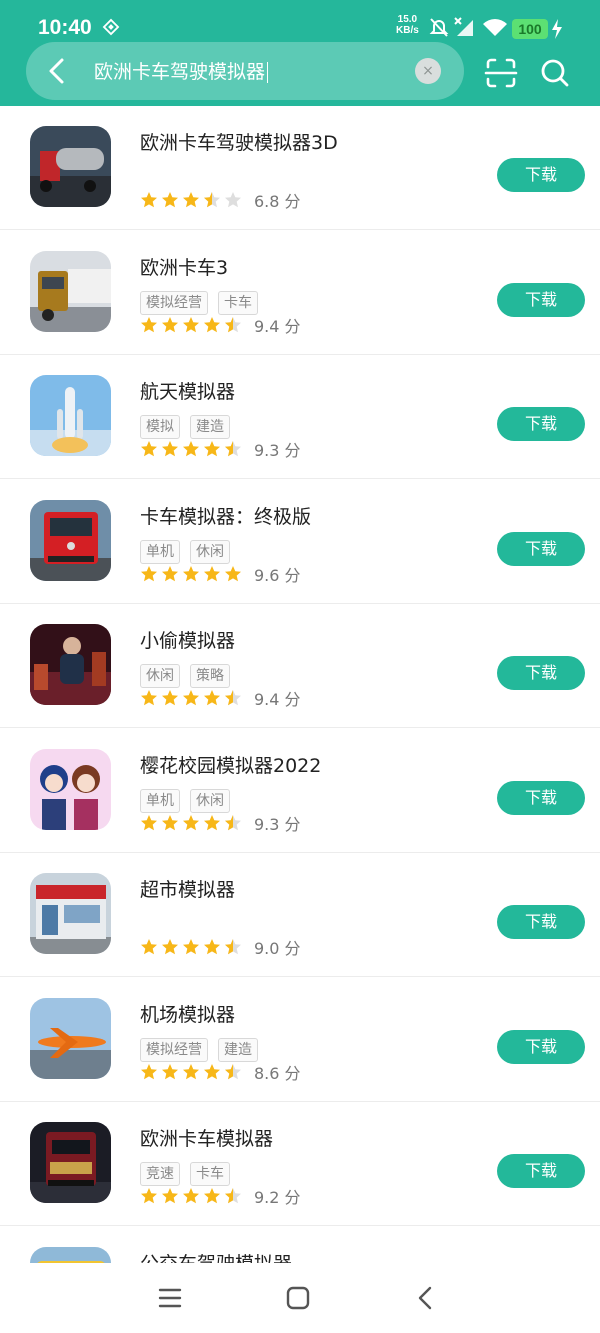 The height and width of the screenshot is (1333, 600). I want to click on home-icon, so click(298, 1298).